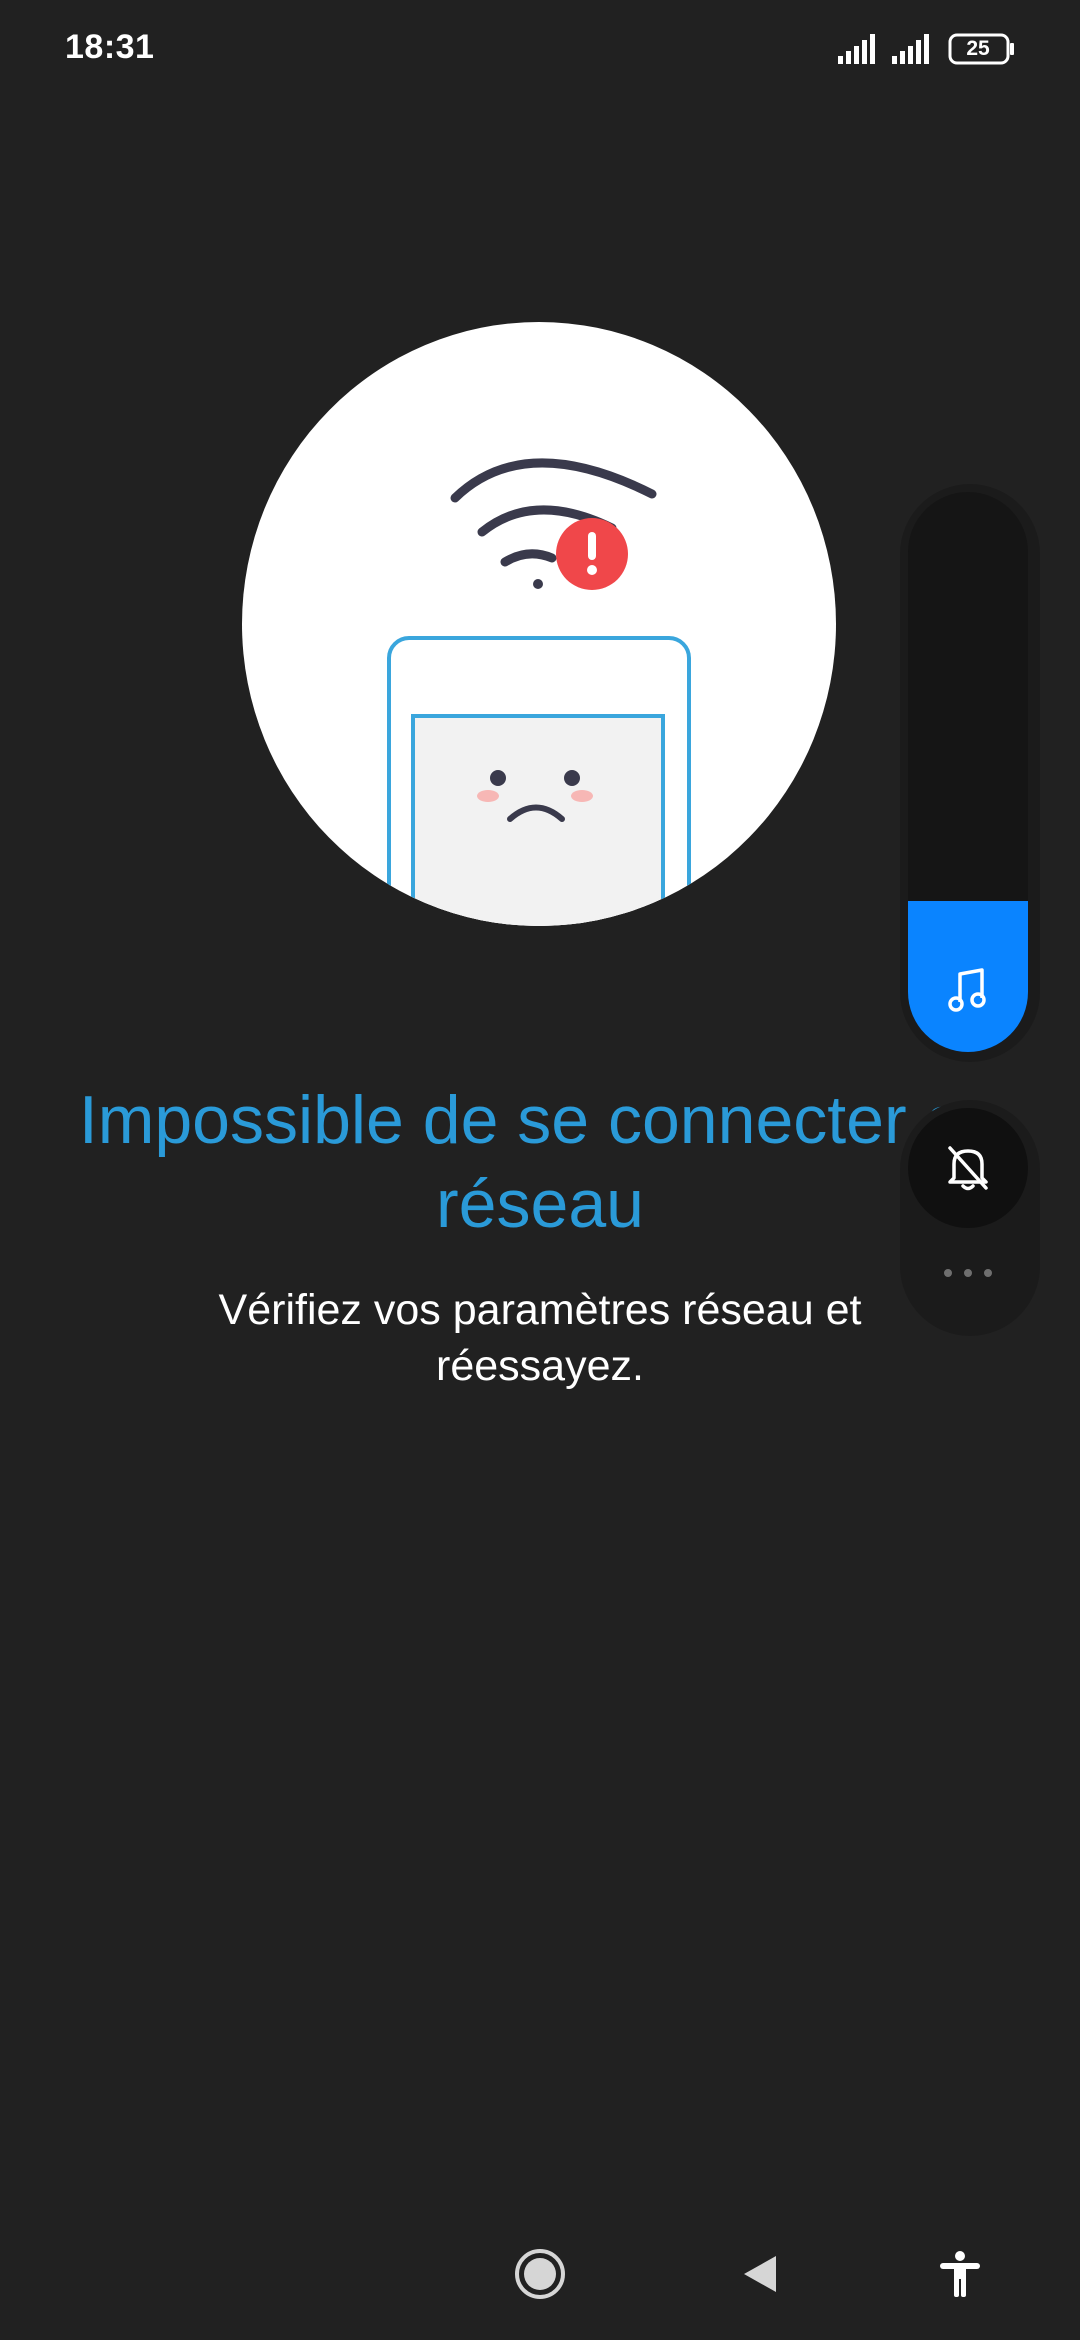 This screenshot has height=2340, width=1080. Describe the element at coordinates (967, 990) in the screenshot. I see `music-note-icon` at that location.